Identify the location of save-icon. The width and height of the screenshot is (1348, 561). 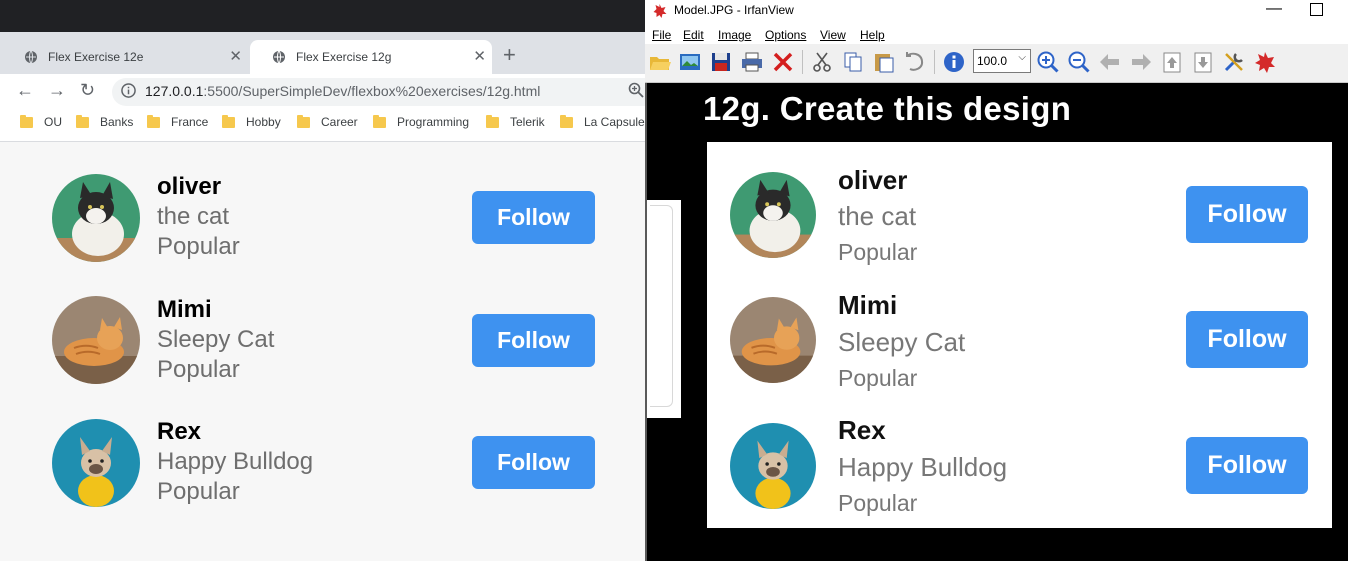
(721, 62).